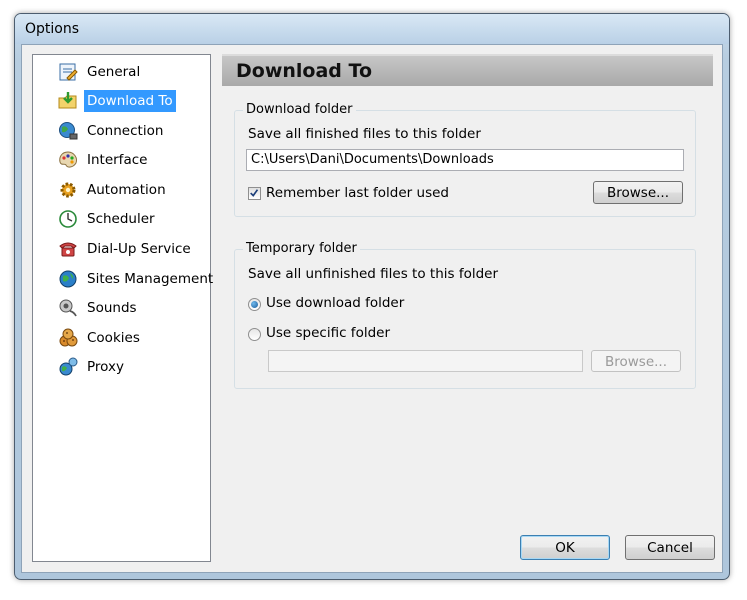 The height and width of the screenshot is (600, 747). What do you see at coordinates (68, 278) in the screenshot?
I see `sites-management-icon` at bounding box center [68, 278].